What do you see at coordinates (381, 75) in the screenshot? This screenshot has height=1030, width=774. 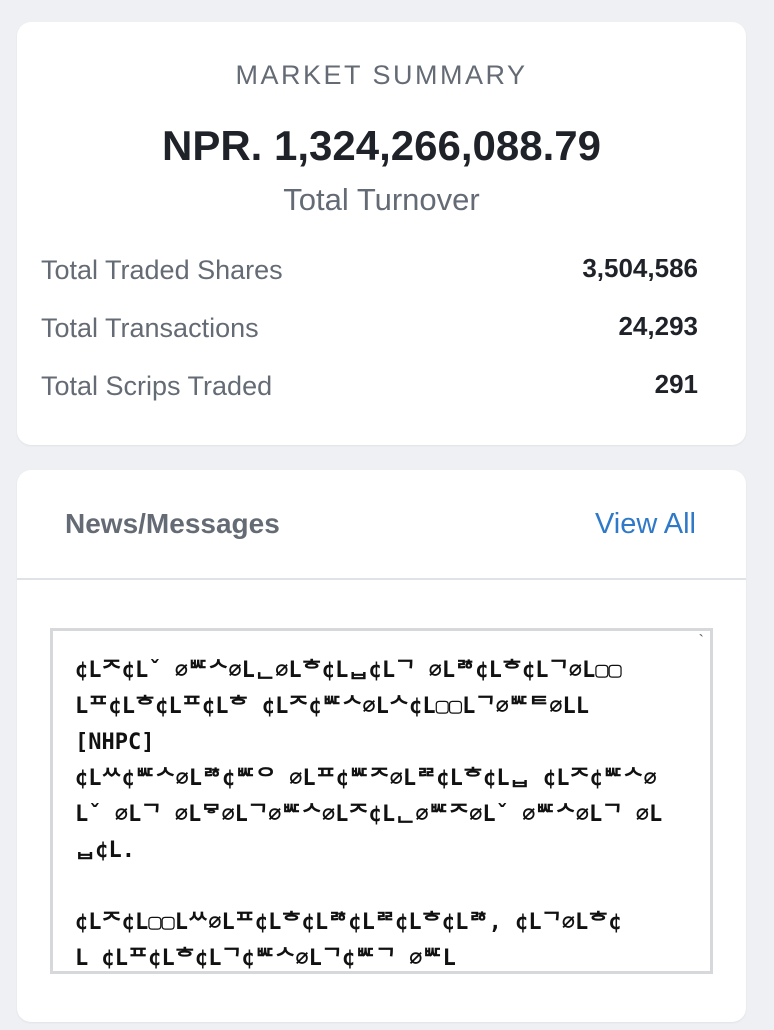 I see `market-summary-heading: MARKET SUMMARY` at bounding box center [381, 75].